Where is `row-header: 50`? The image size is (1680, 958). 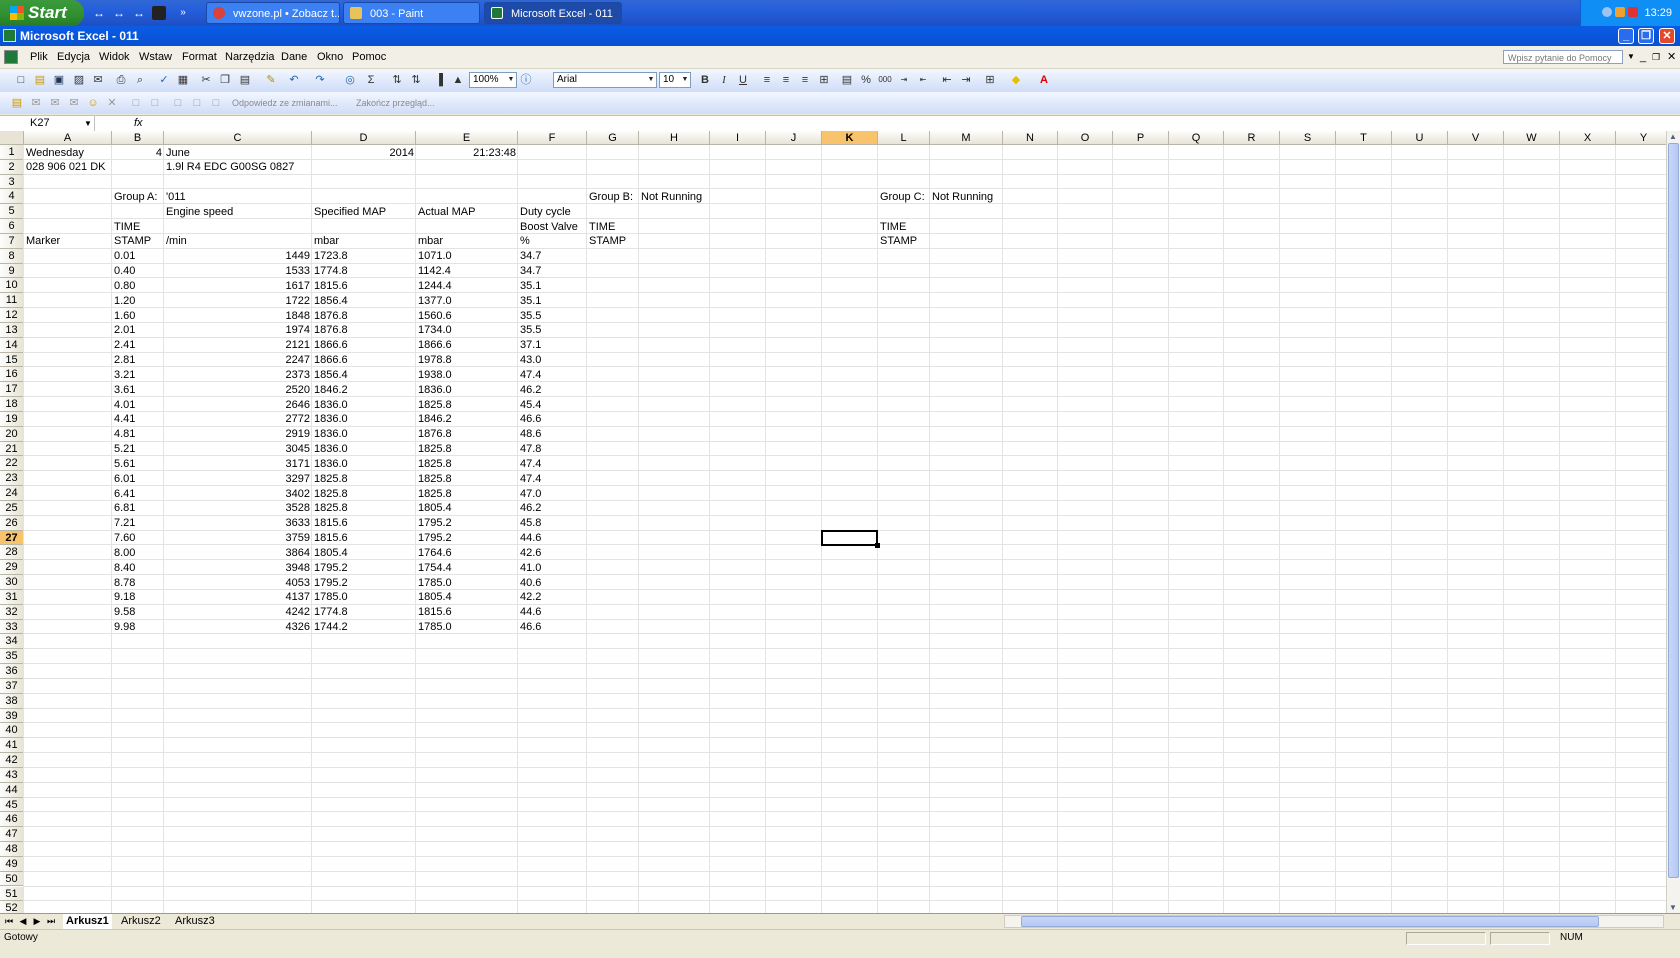
row-header: 50 is located at coordinates (12, 879).